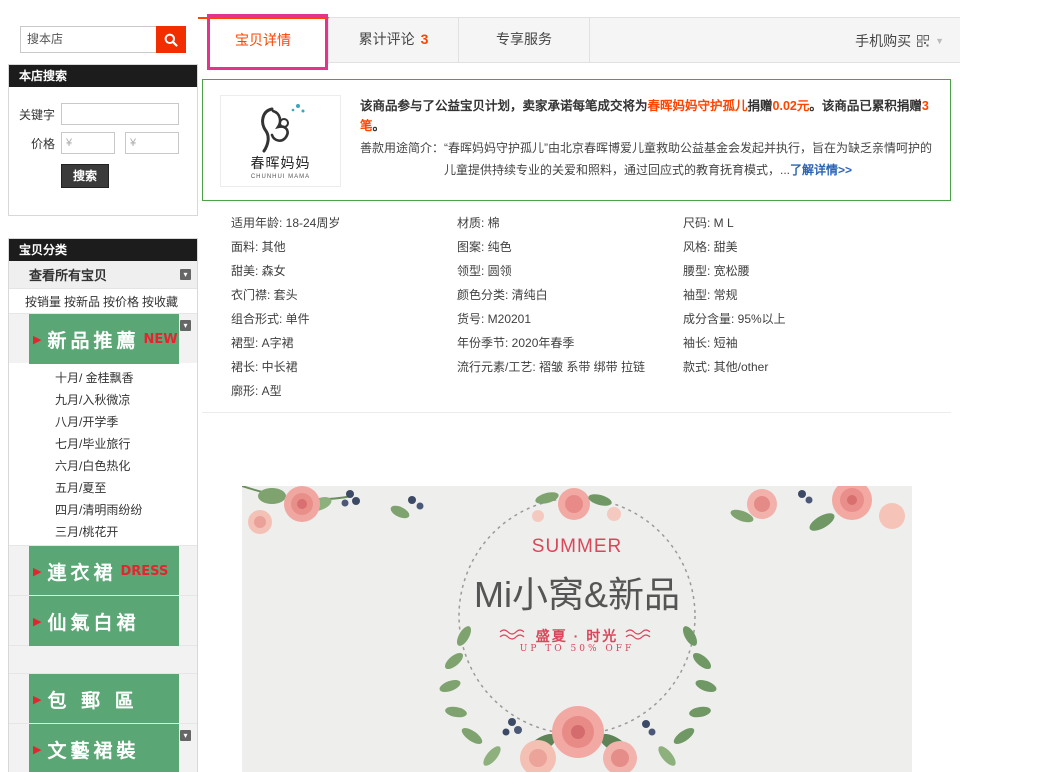 The width and height of the screenshot is (1054, 772). What do you see at coordinates (710, 247) in the screenshot?
I see `attribute-item: 风格: 甜美` at bounding box center [710, 247].